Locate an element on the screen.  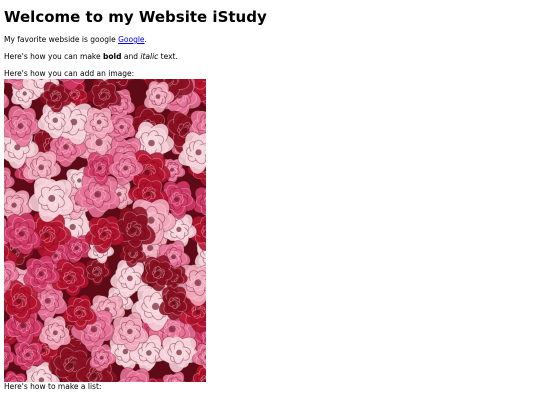
bold-text: bold is located at coordinates (112, 56).